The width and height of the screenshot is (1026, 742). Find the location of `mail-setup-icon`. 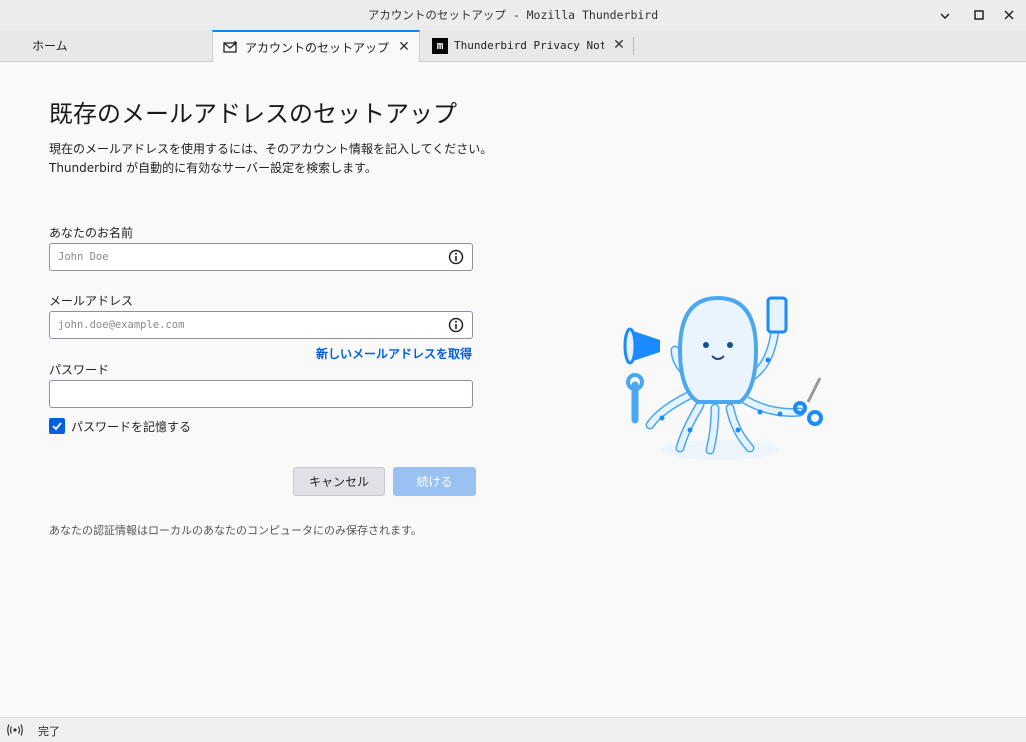

mail-setup-icon is located at coordinates (231, 47).